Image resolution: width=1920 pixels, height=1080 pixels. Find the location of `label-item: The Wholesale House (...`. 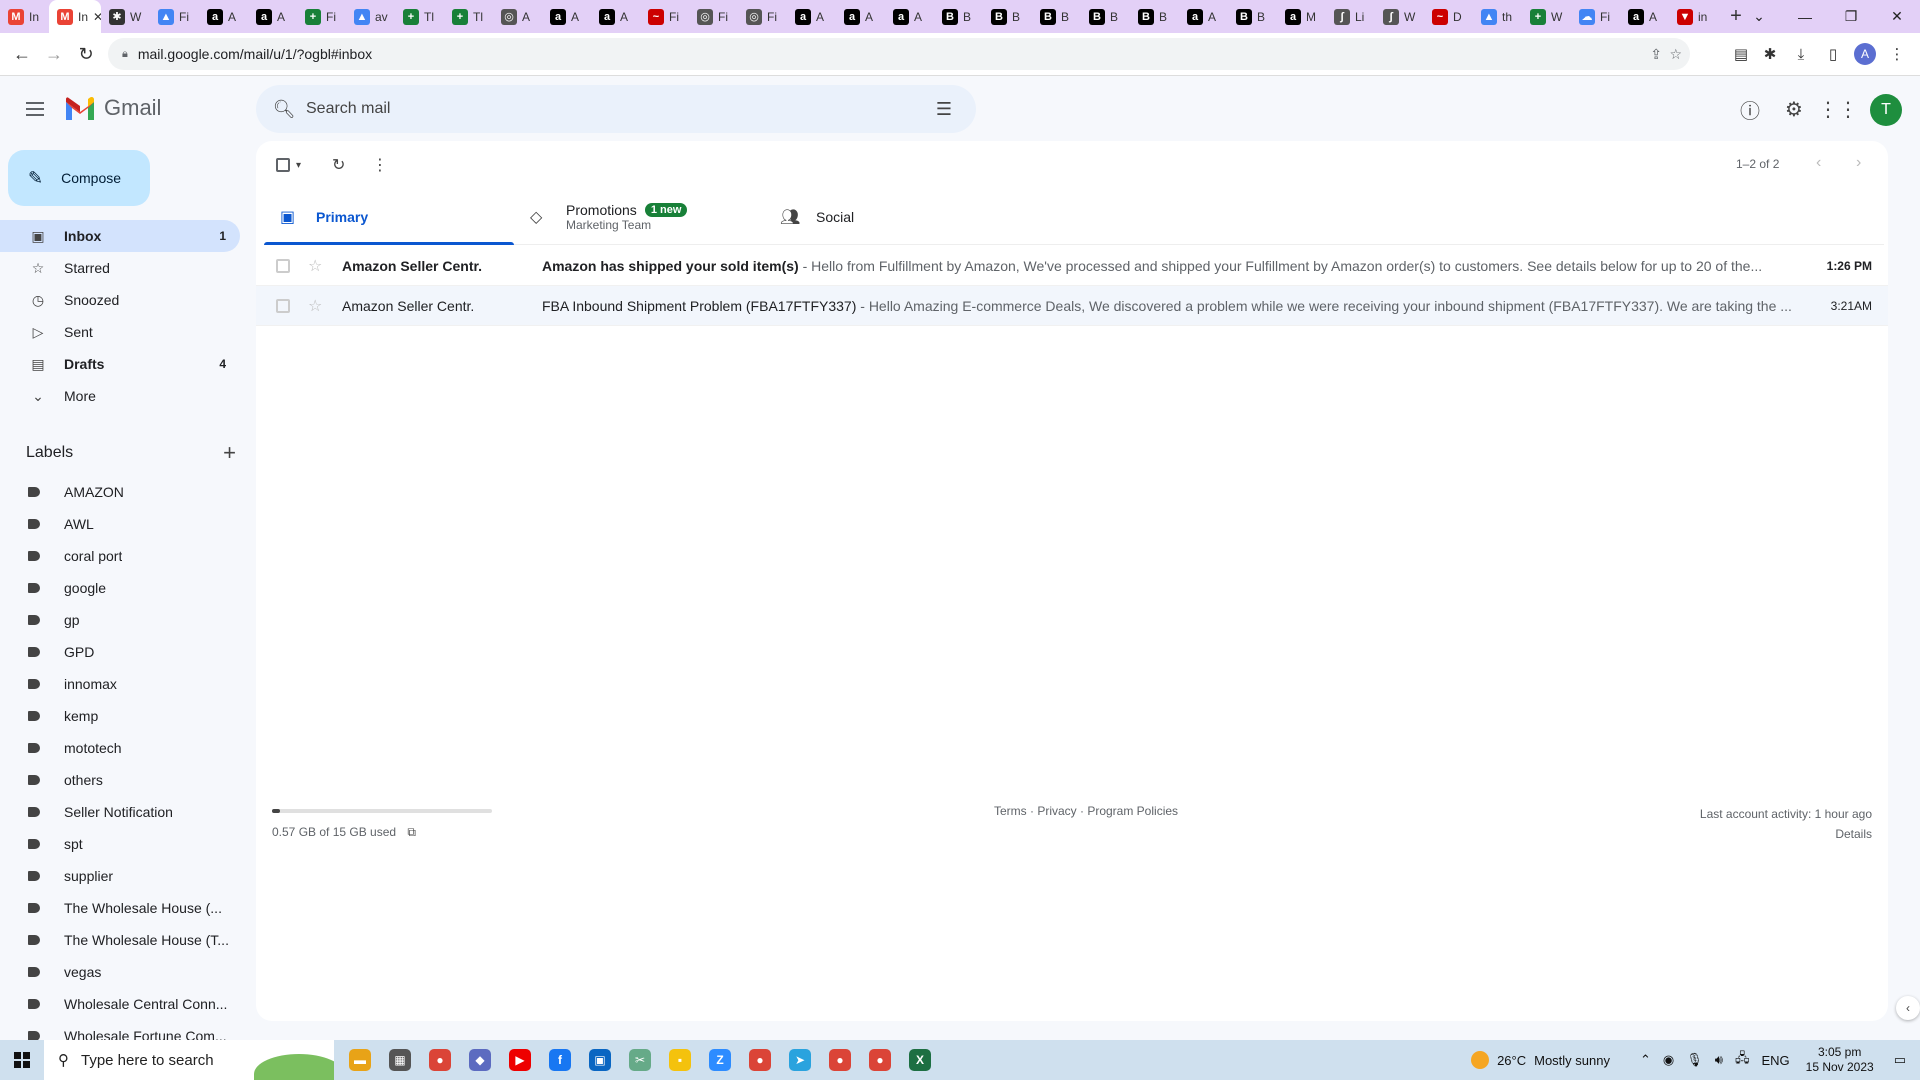

label-item: The Wholesale House (... is located at coordinates (116, 908).